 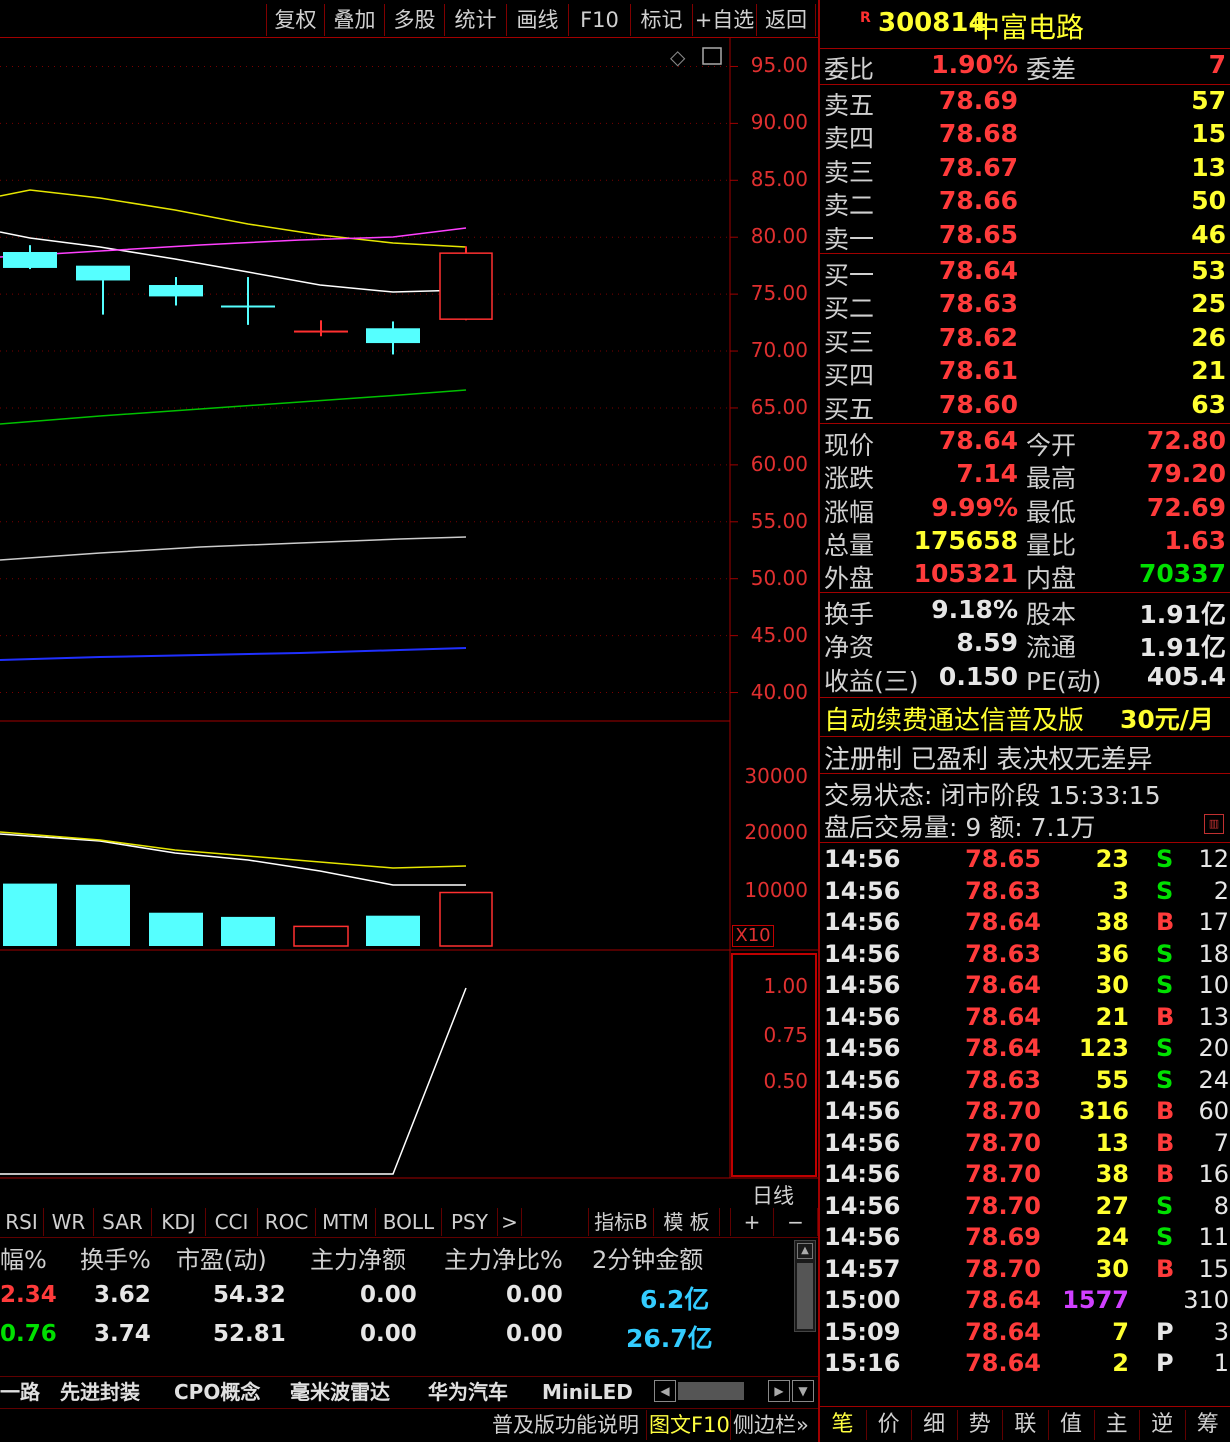 I want to click on overlay-button: 叠加, so click(x=354, y=20).